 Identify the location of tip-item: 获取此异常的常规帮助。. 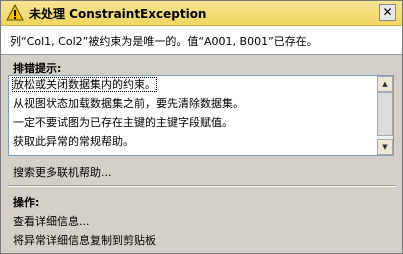
(193, 143).